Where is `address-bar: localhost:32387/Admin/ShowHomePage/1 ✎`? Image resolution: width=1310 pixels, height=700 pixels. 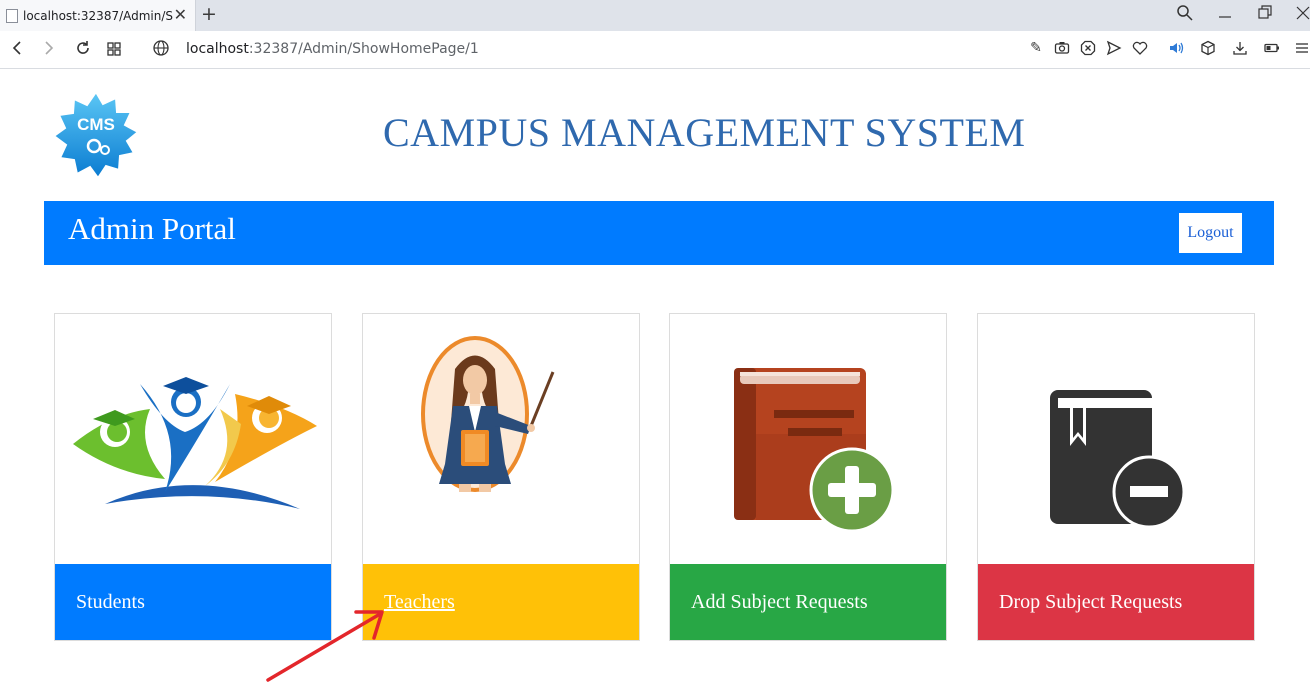
address-bar: localhost:32387/Admin/ShowHomePage/1 ✎ is located at coordinates (655, 50).